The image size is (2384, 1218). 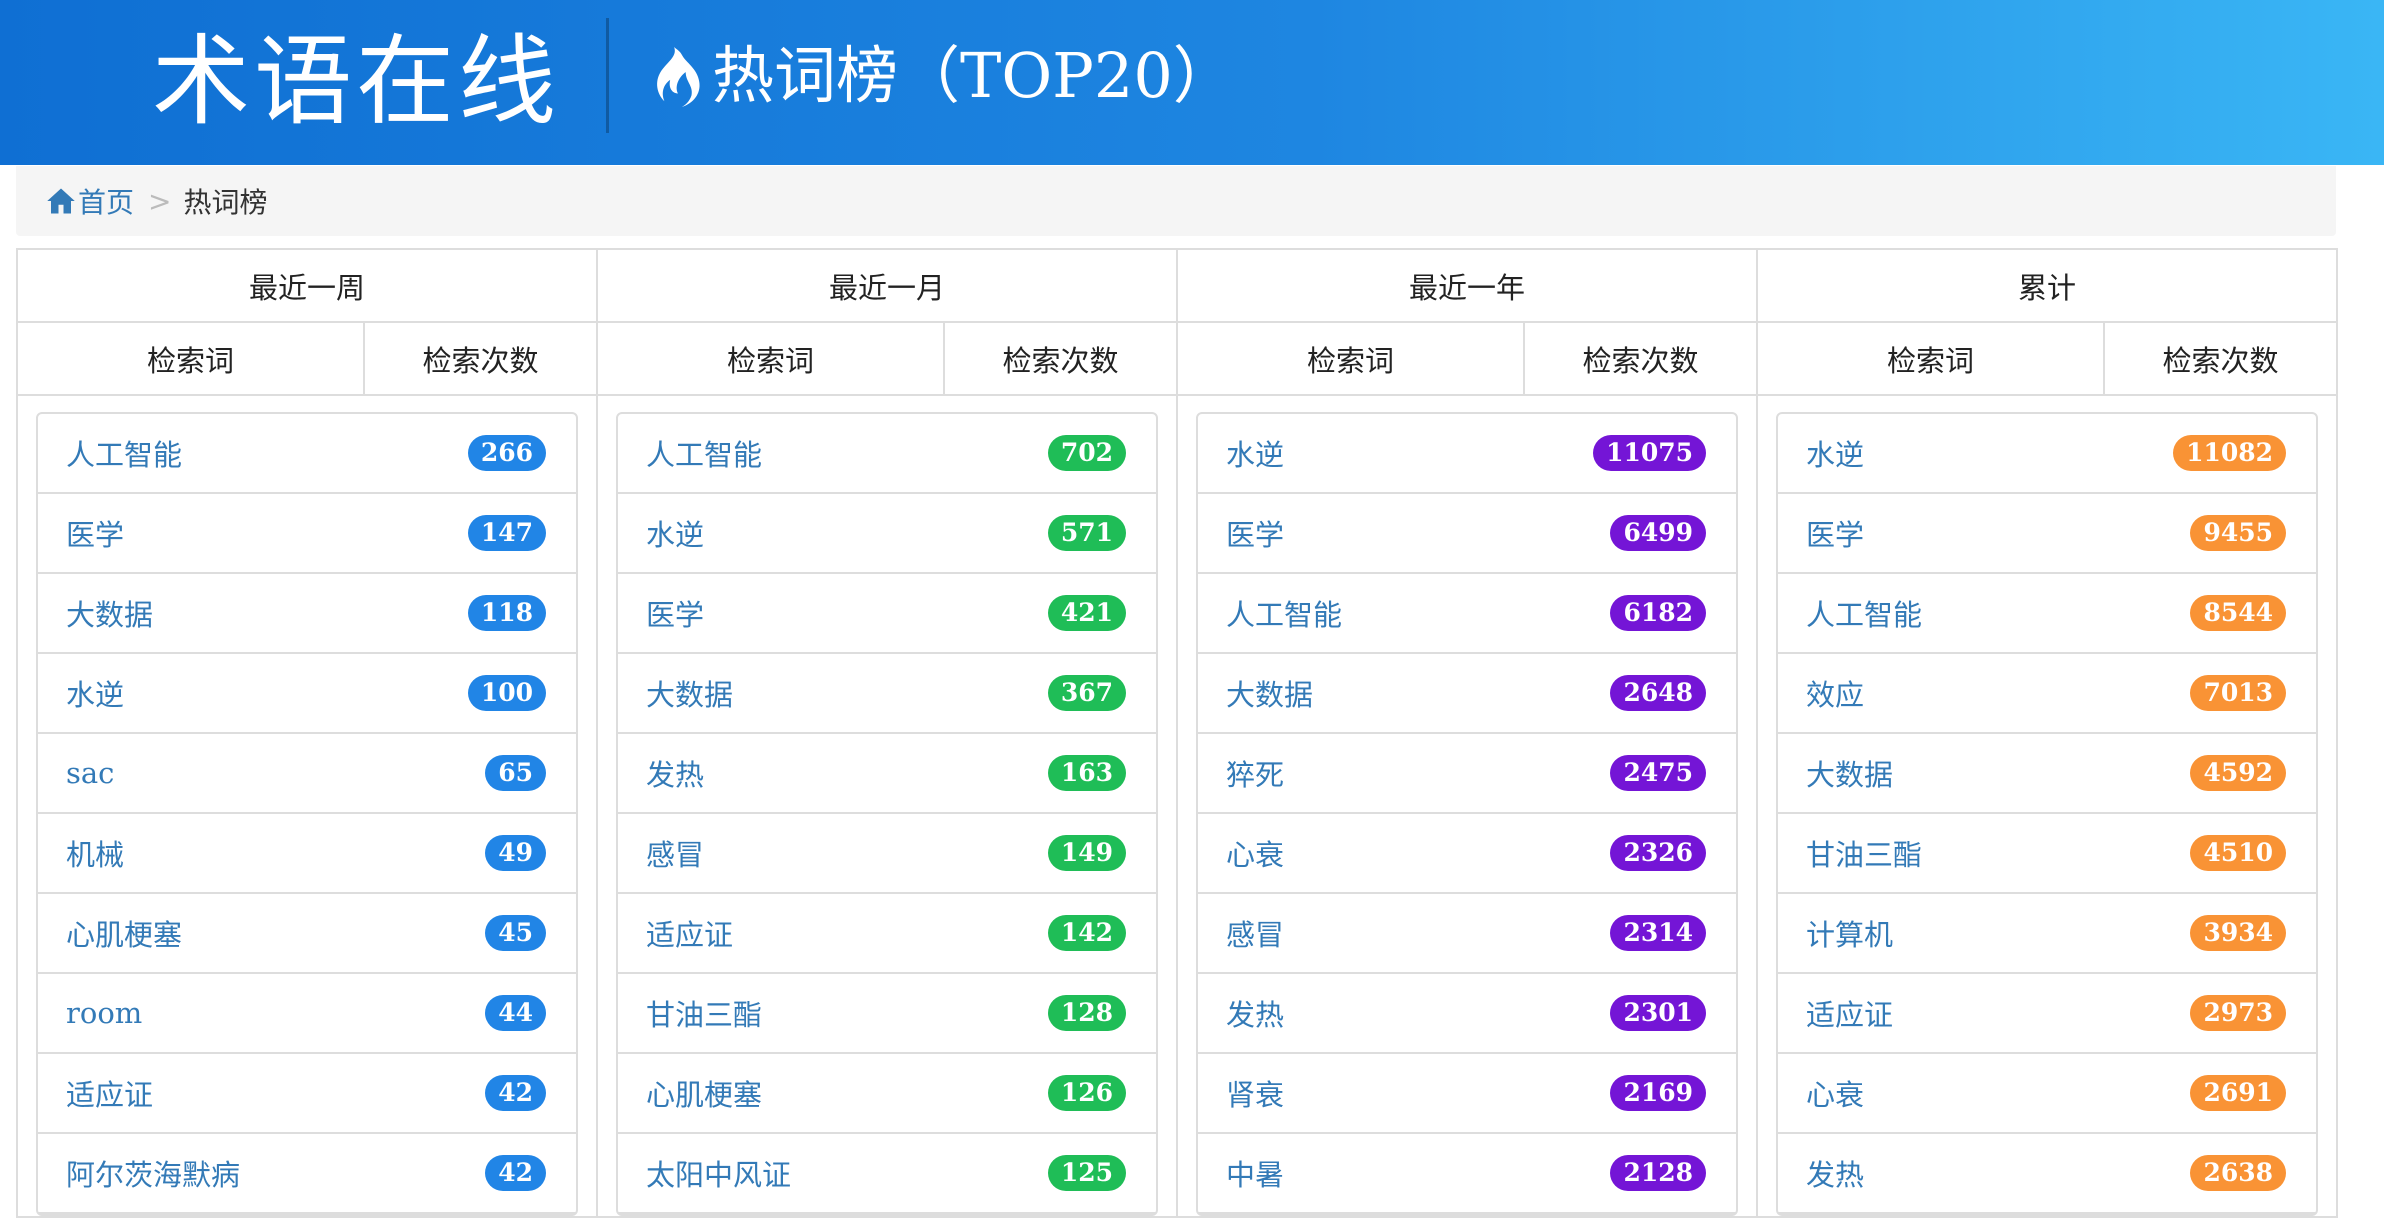 I want to click on list-item: 人工智能 702, so click(x=887, y=454).